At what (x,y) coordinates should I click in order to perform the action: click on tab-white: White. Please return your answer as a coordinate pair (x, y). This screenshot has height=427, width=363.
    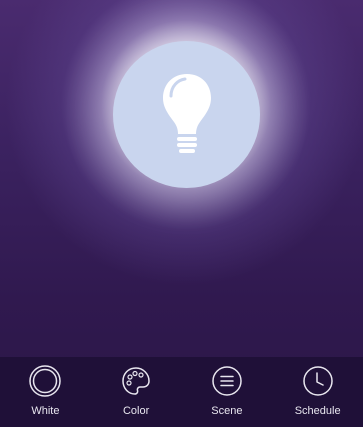
    Looking at the image, I should click on (45, 390).